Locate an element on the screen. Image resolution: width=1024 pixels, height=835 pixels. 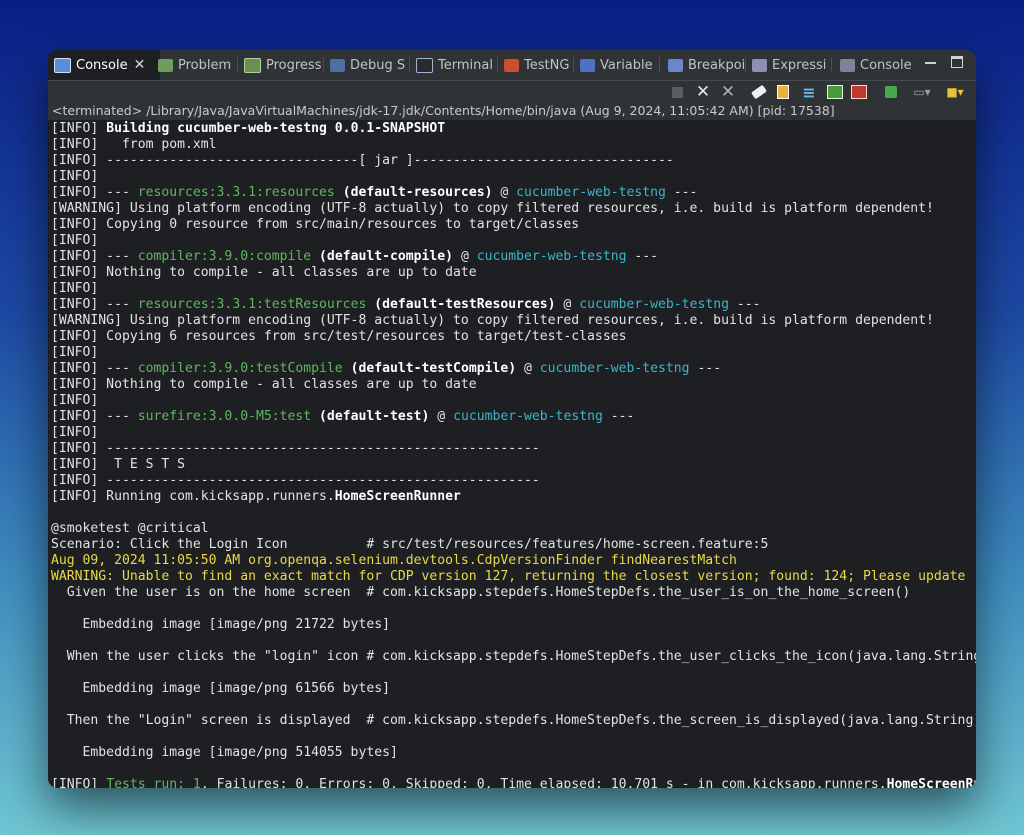
console-text-segment: [INFO] --- is located at coordinates (94, 192).